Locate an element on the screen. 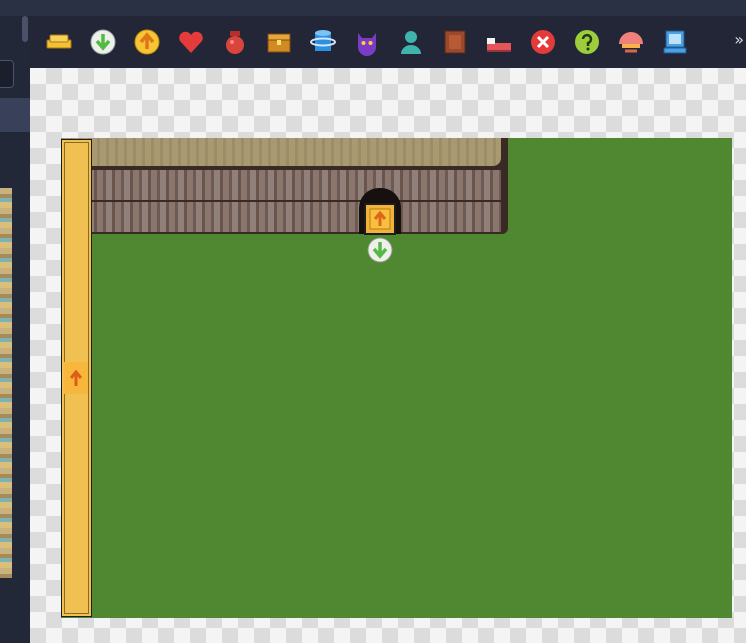 This screenshot has width=746, height=643. left-panel-selected-row is located at coordinates (15, 115).